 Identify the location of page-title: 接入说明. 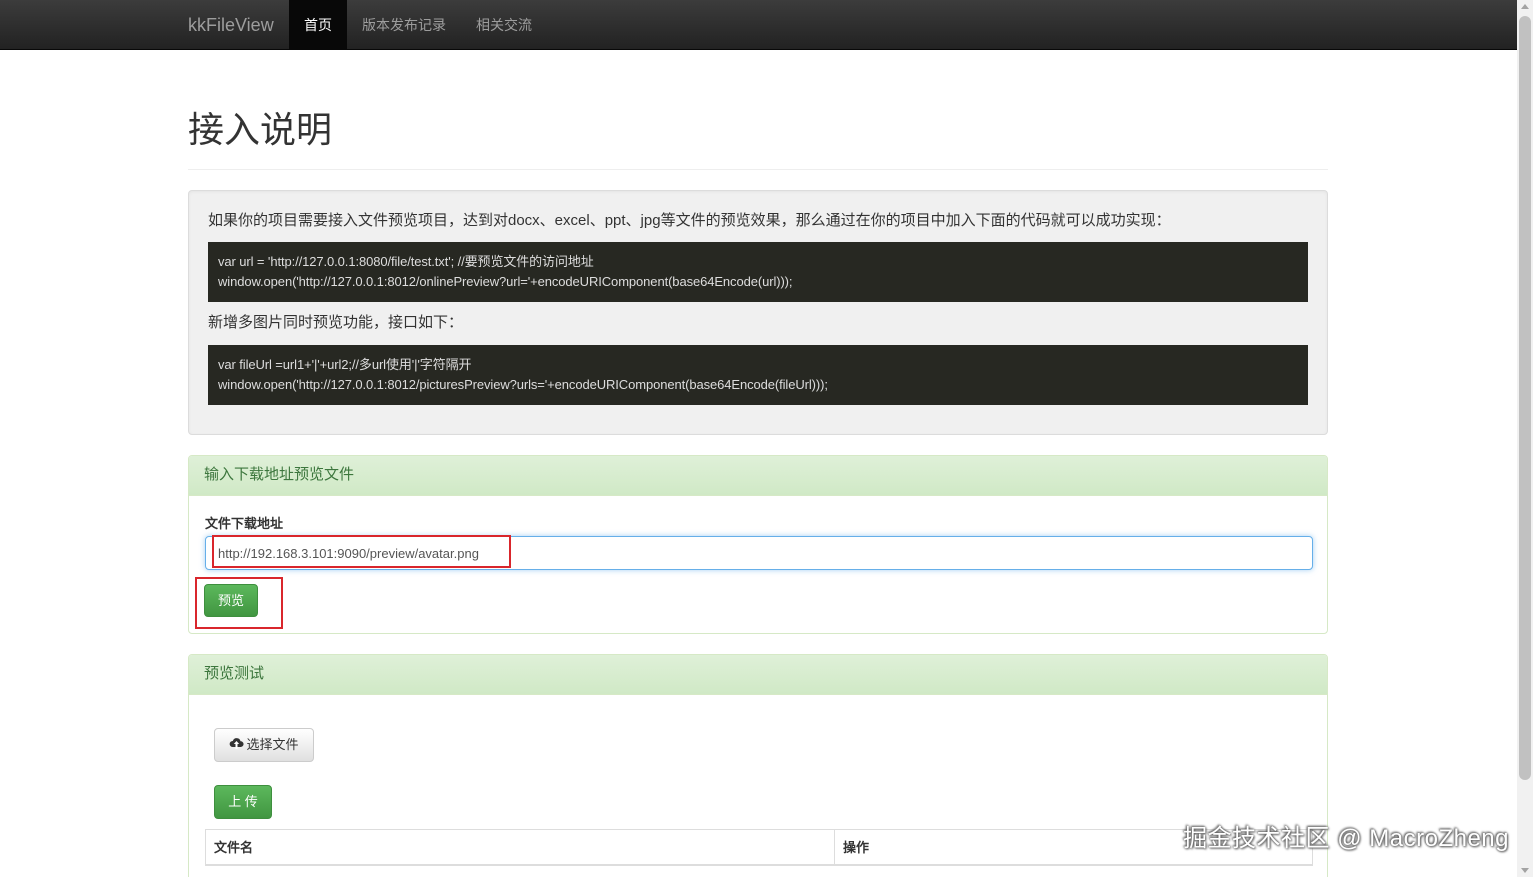
(260, 129).